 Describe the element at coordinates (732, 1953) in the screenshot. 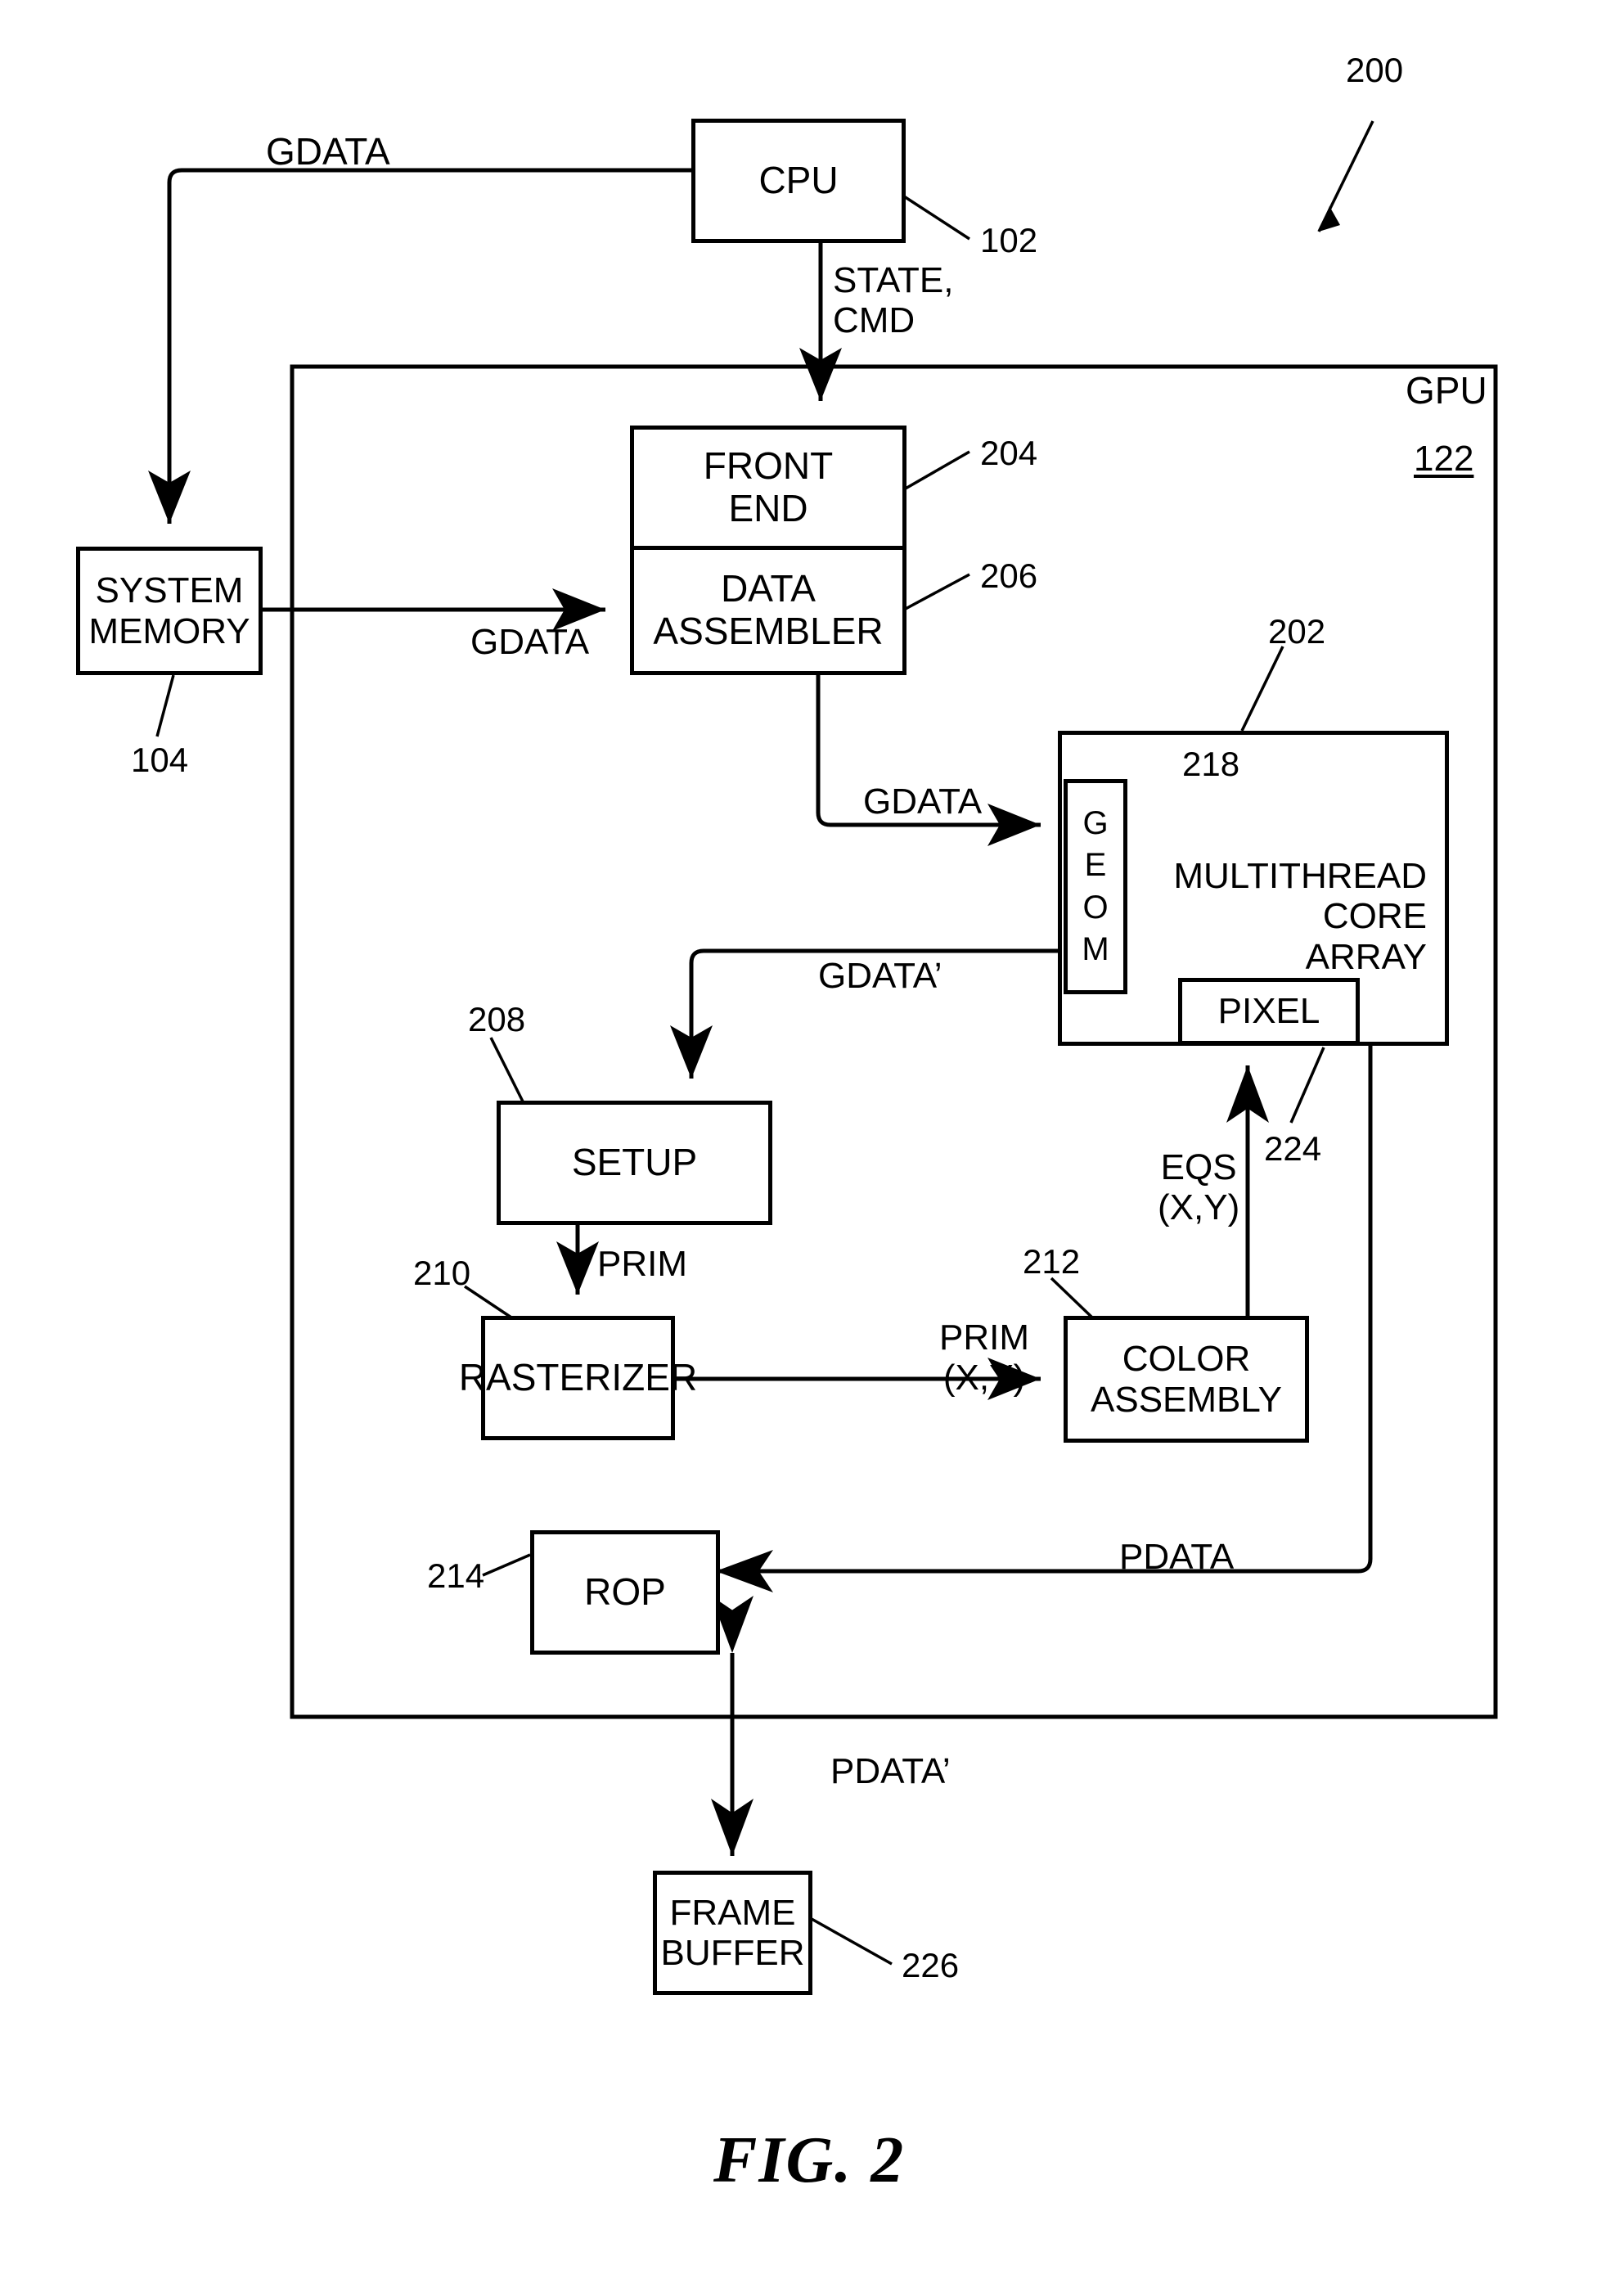

I see `frame-buffer-label-line2: BUFFER` at that location.